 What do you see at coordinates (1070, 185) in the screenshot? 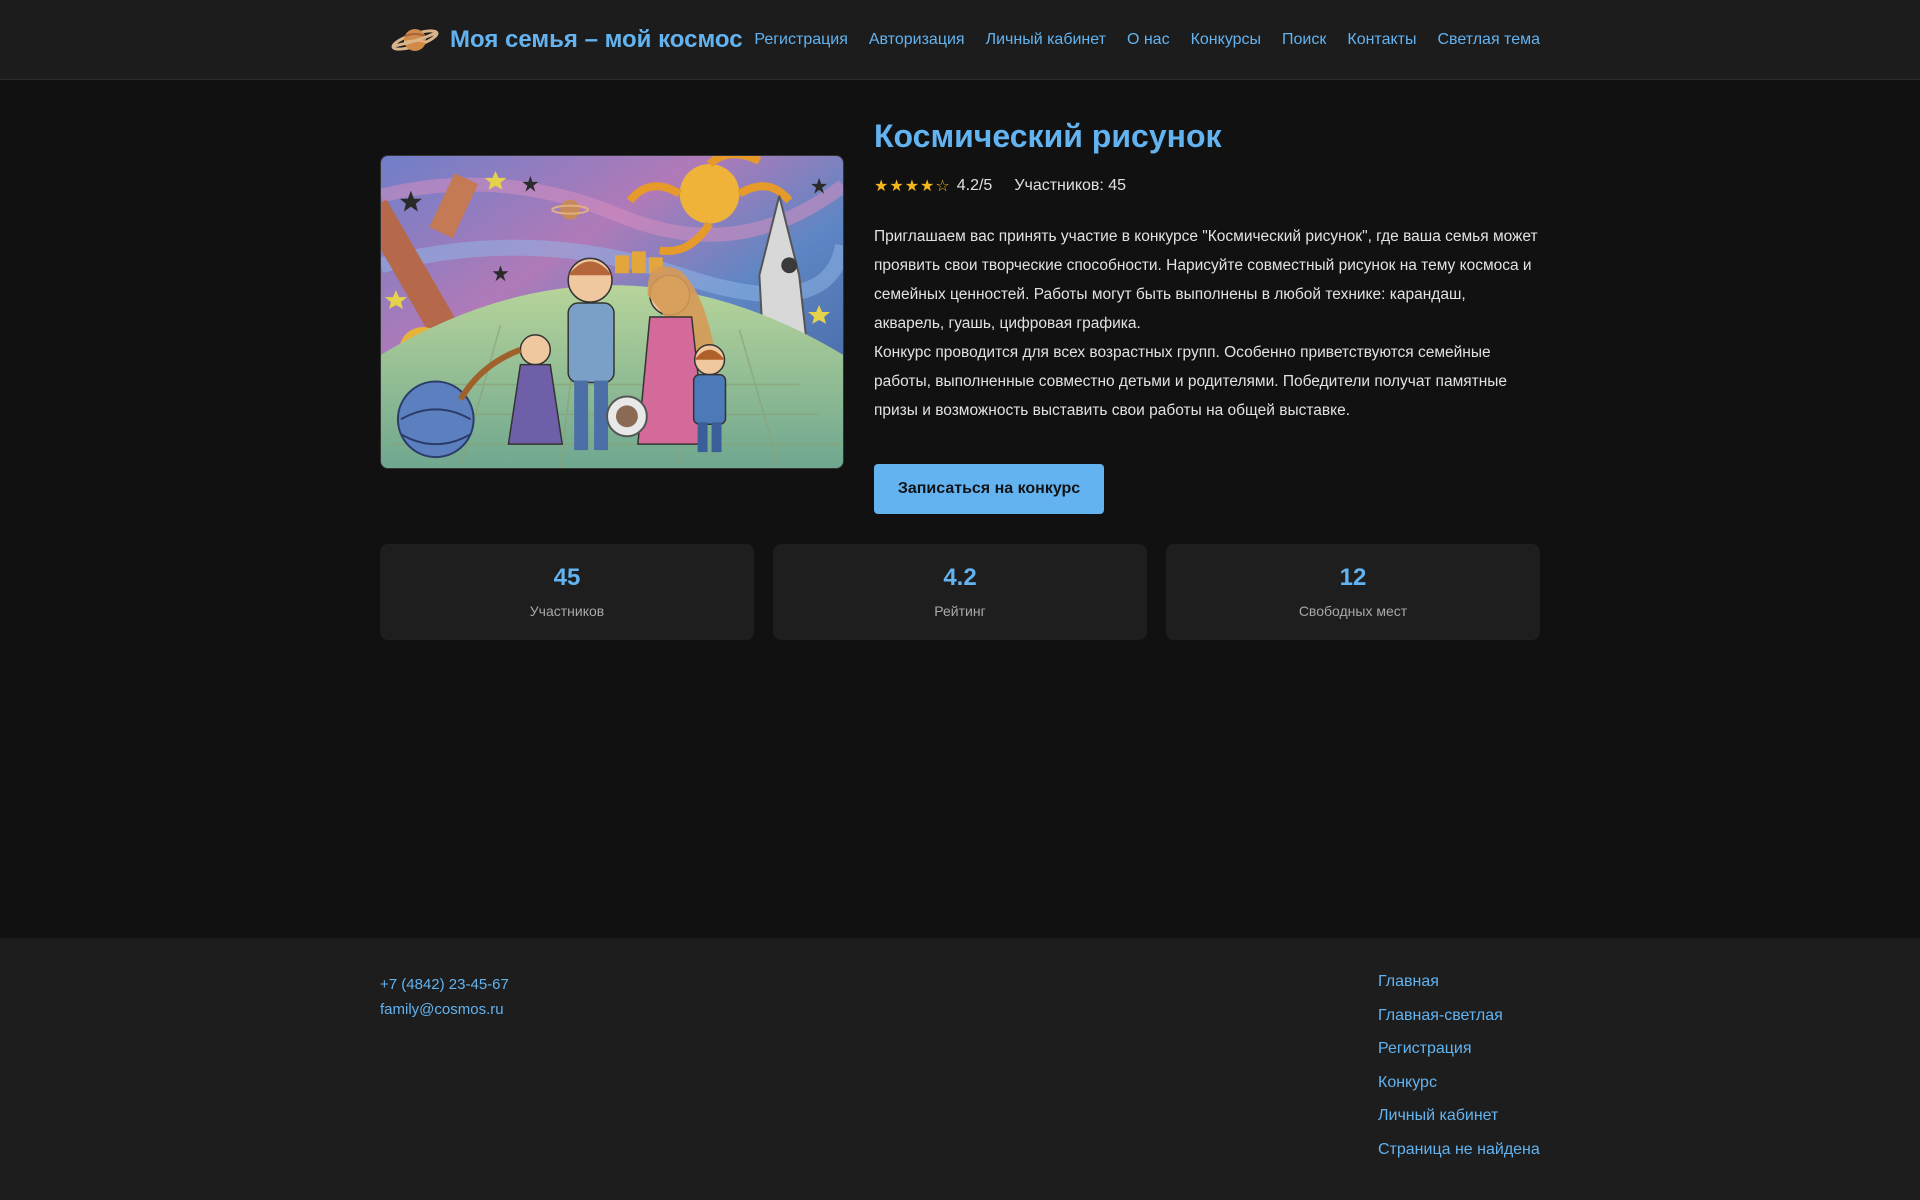
I see `participants-count: Участников: 45` at bounding box center [1070, 185].